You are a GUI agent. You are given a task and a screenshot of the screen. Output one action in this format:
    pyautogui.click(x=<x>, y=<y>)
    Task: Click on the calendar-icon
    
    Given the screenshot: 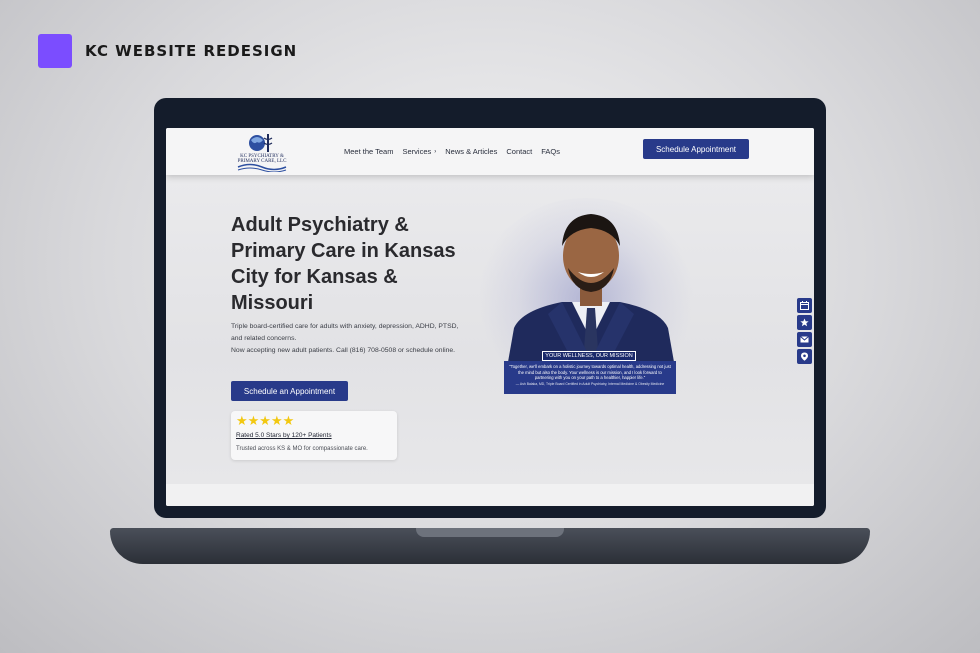 What is the action you would take?
    pyautogui.click(x=804, y=305)
    